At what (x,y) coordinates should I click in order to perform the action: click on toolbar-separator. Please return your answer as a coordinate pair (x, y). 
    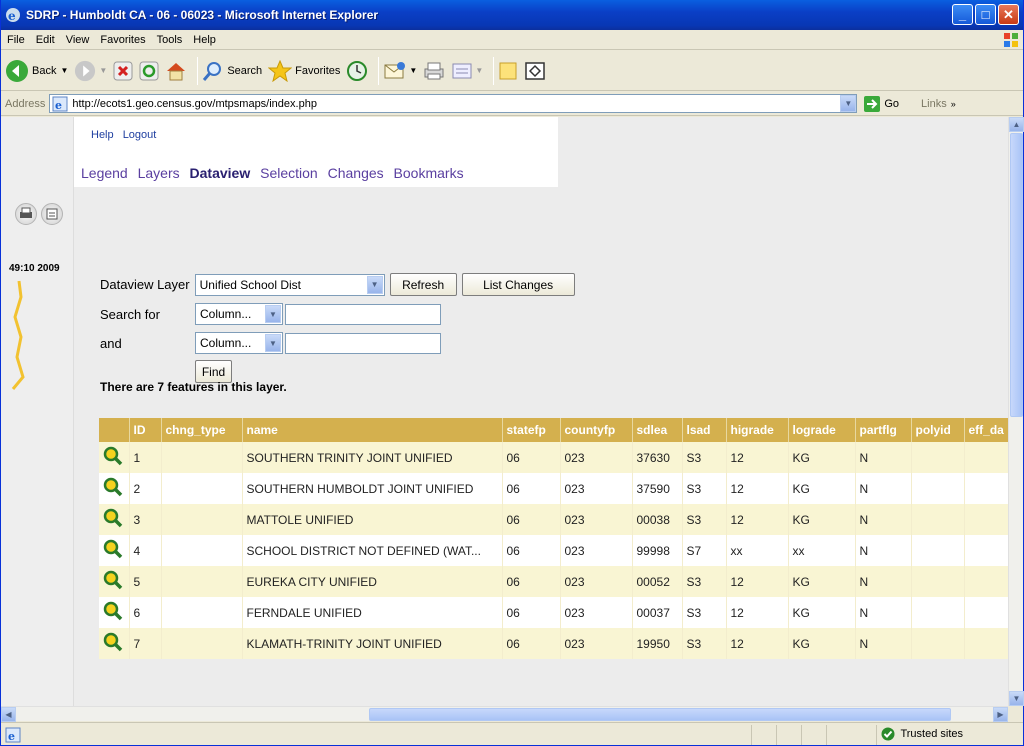
    Looking at the image, I should click on (494, 70).